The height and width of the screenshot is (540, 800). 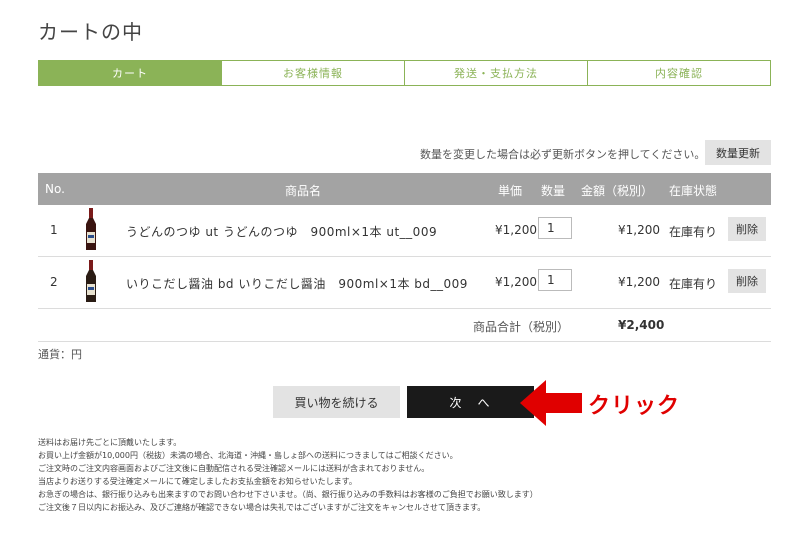 What do you see at coordinates (54, 282) in the screenshot?
I see `row-number: 2` at bounding box center [54, 282].